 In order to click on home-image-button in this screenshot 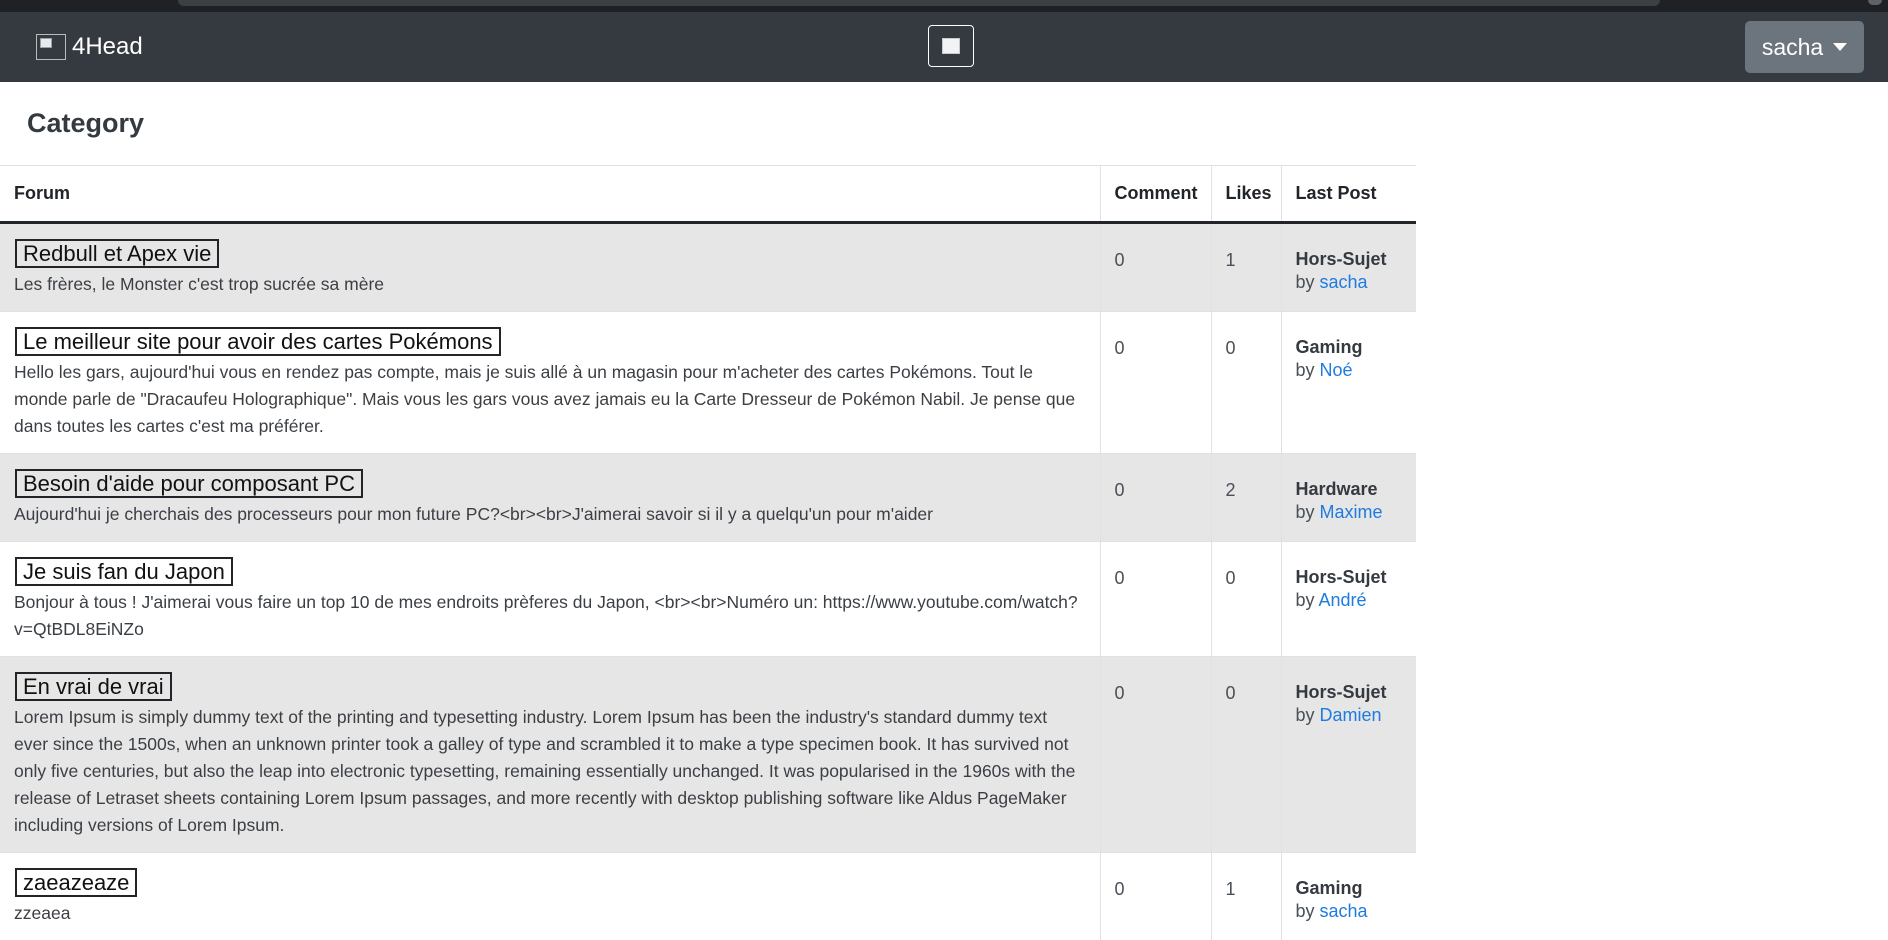, I will do `click(951, 46)`.